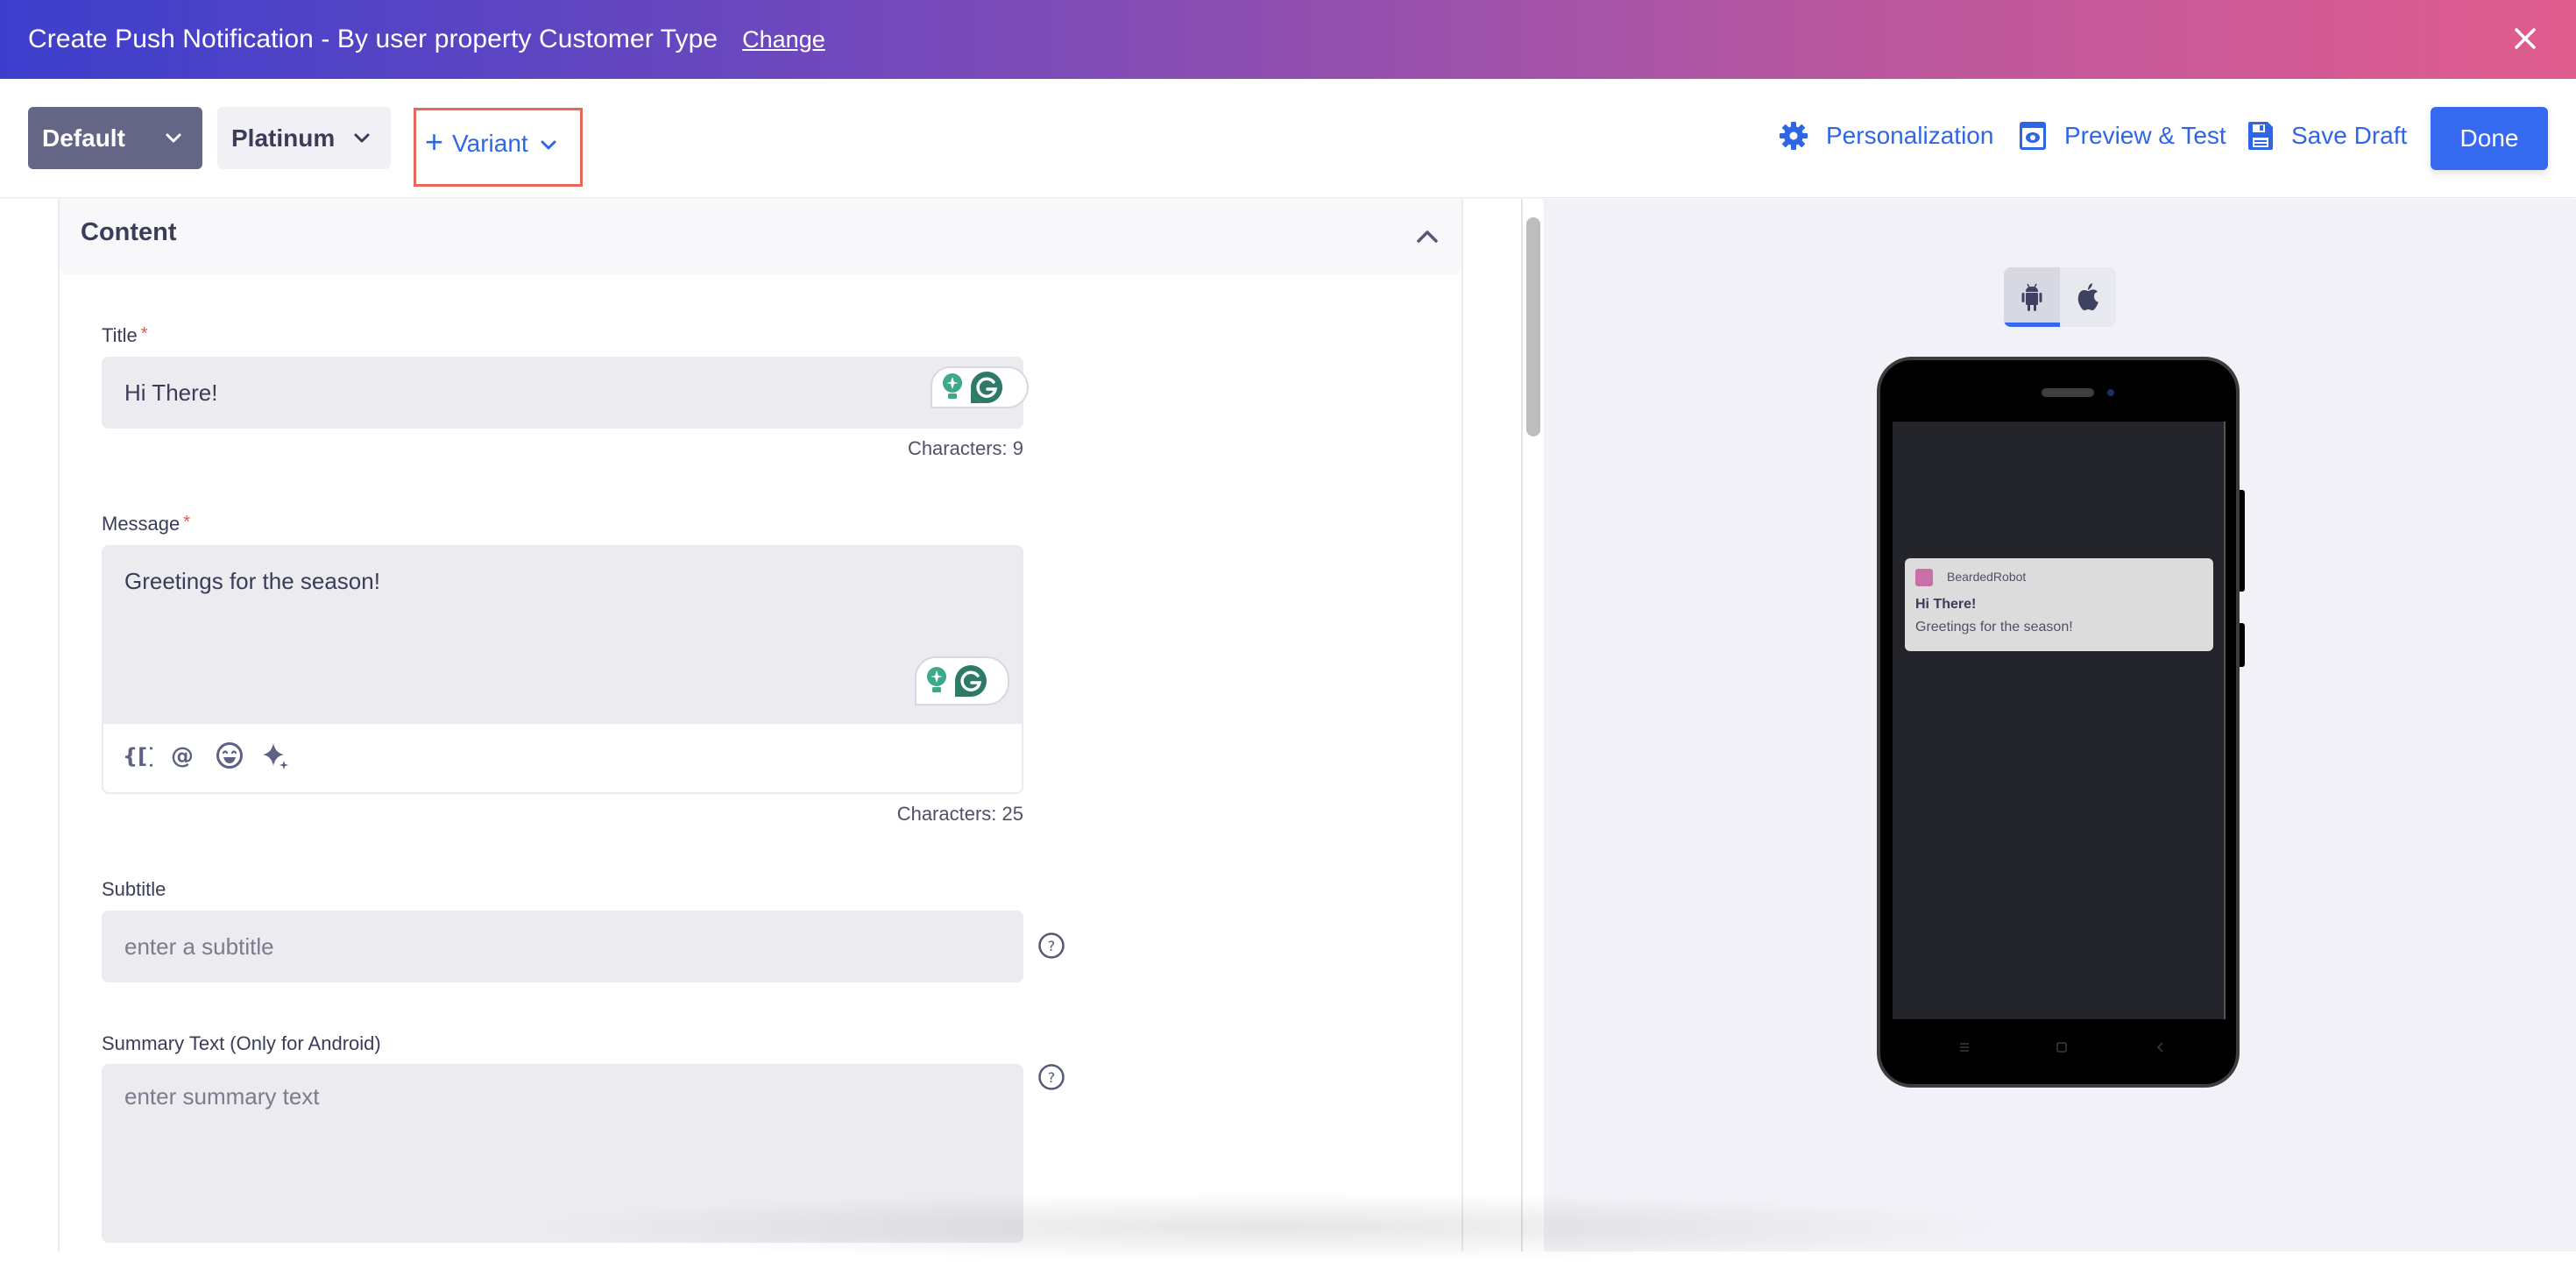  I want to click on phone-camera, so click(2110, 392).